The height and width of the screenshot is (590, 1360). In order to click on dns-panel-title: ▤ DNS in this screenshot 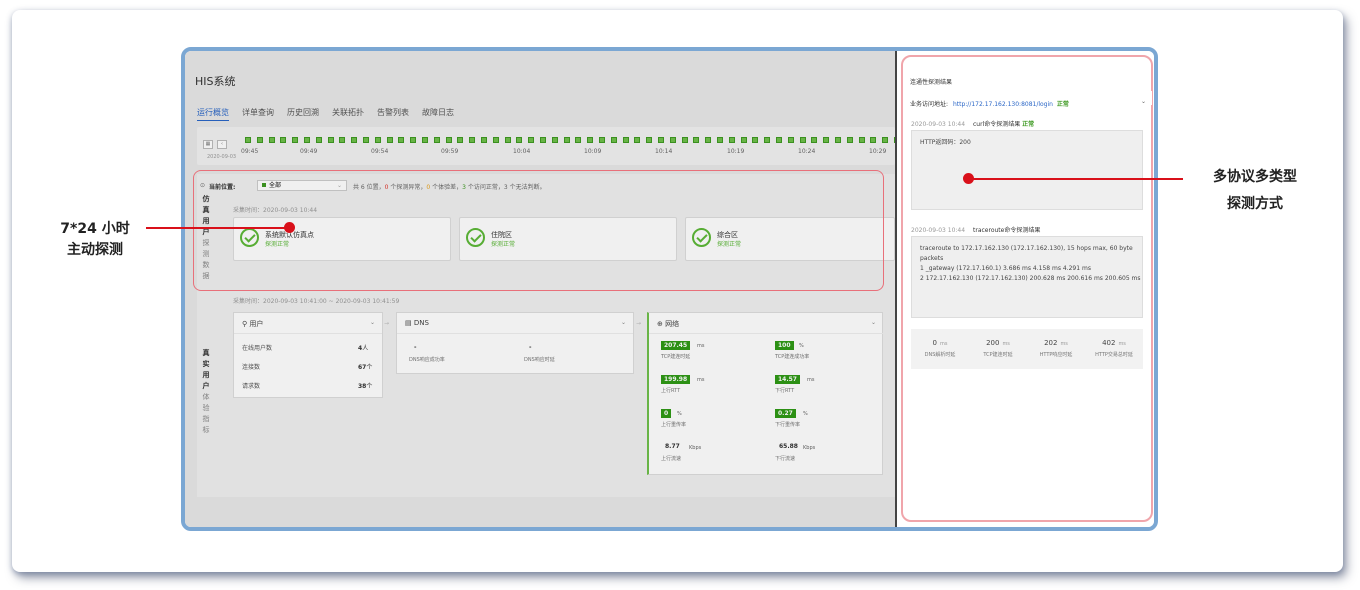, I will do `click(417, 323)`.